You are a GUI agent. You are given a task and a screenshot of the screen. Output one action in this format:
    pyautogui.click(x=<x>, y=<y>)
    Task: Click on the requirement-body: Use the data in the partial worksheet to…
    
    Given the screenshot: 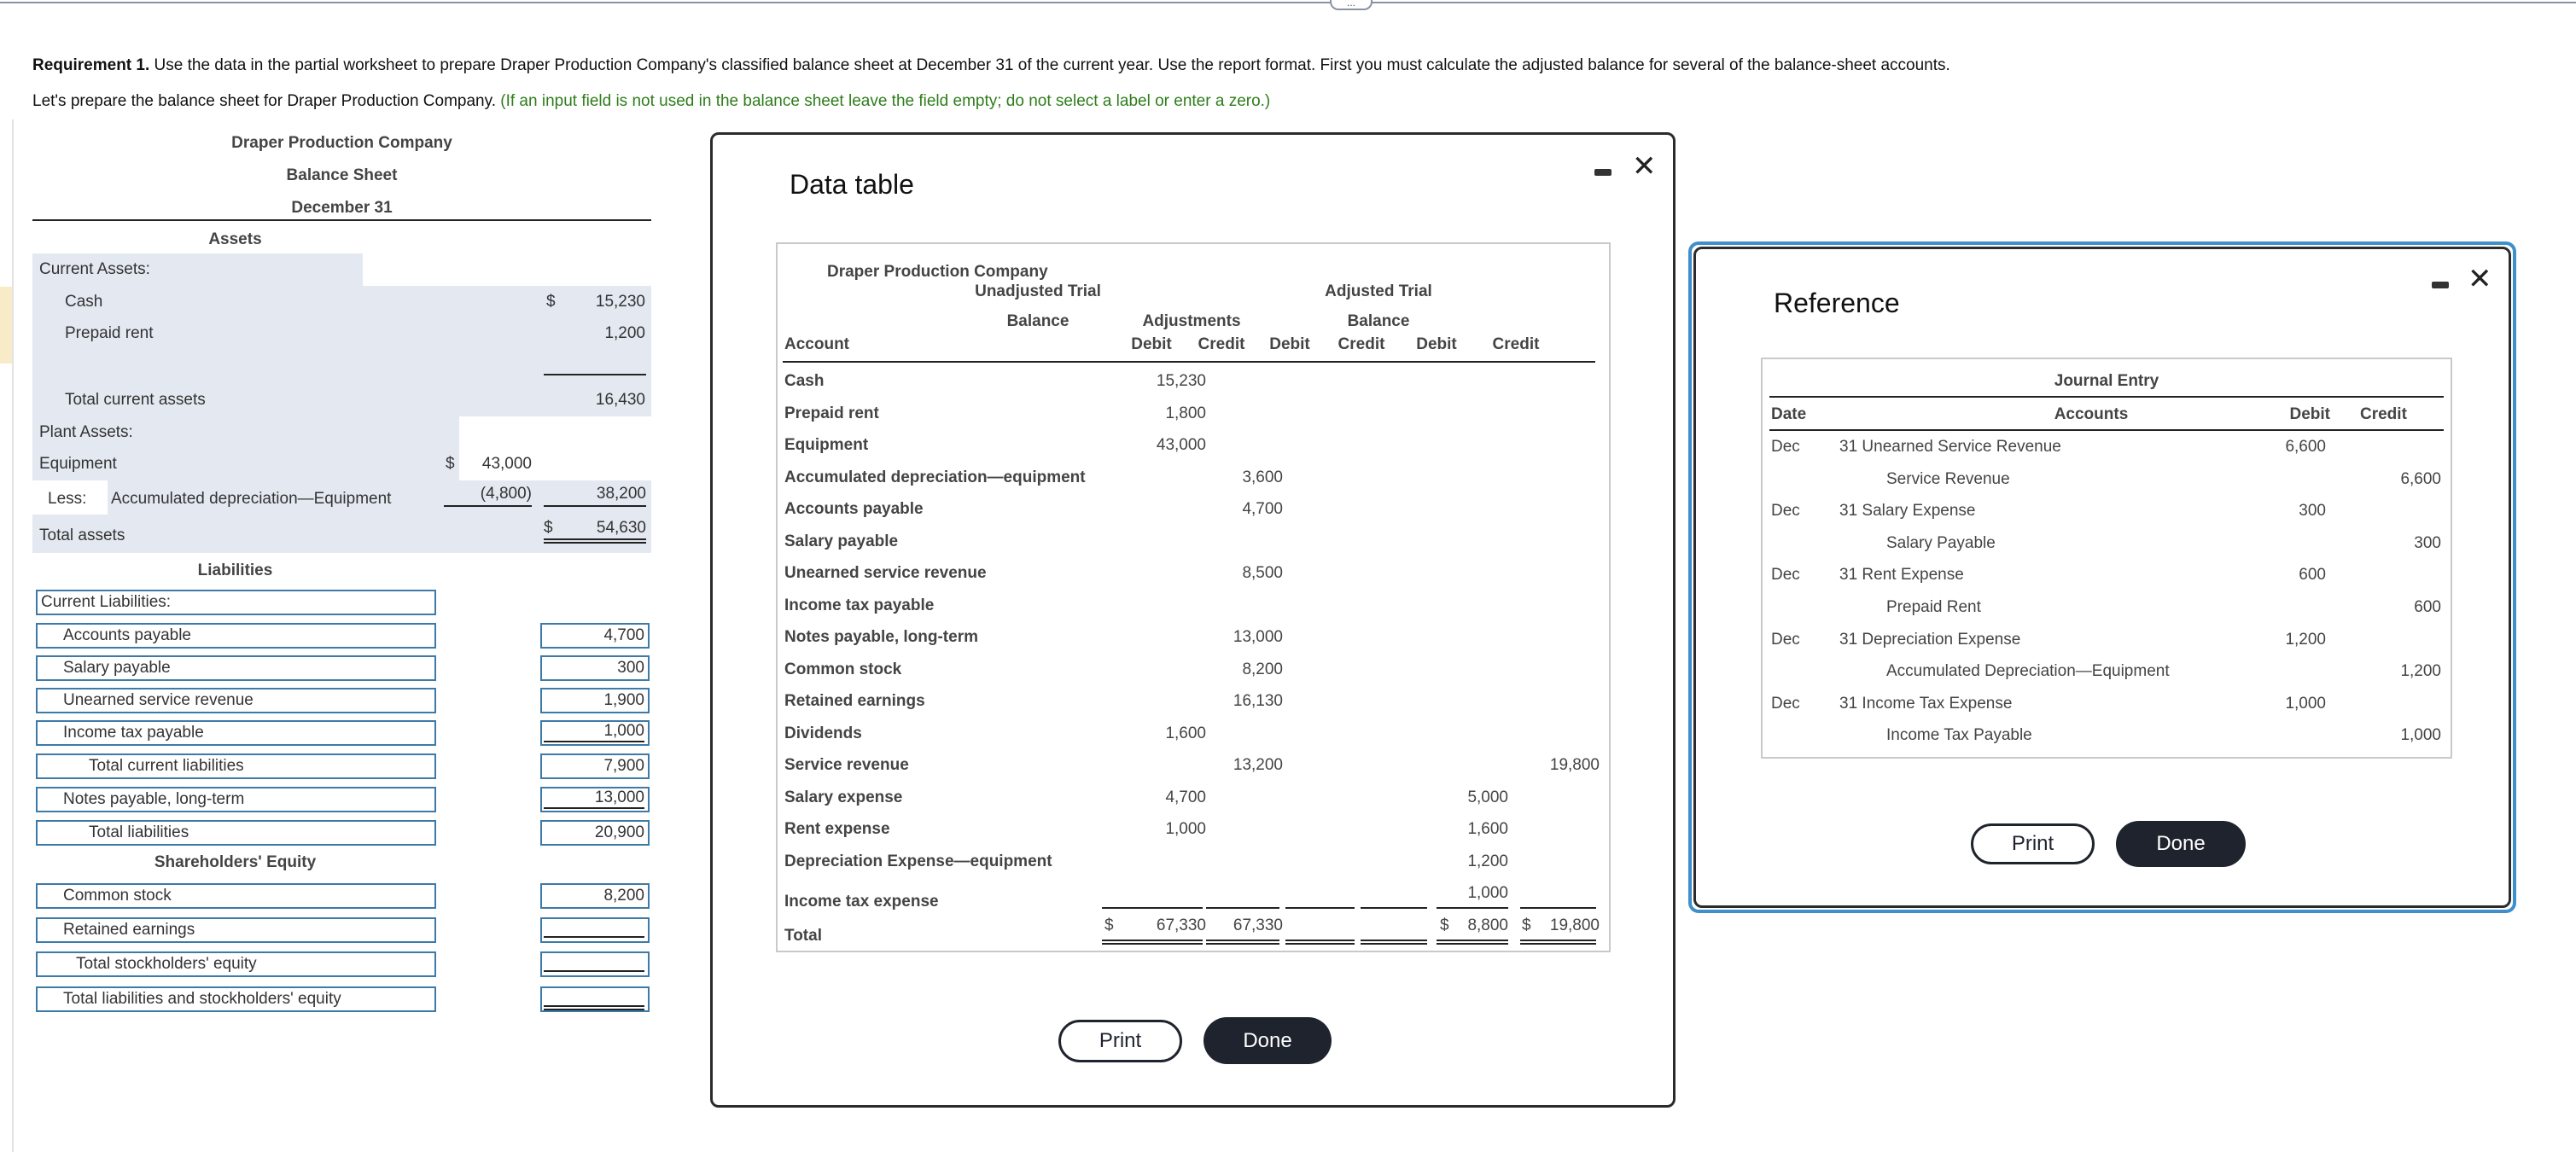 What is the action you would take?
    pyautogui.click(x=1049, y=65)
    